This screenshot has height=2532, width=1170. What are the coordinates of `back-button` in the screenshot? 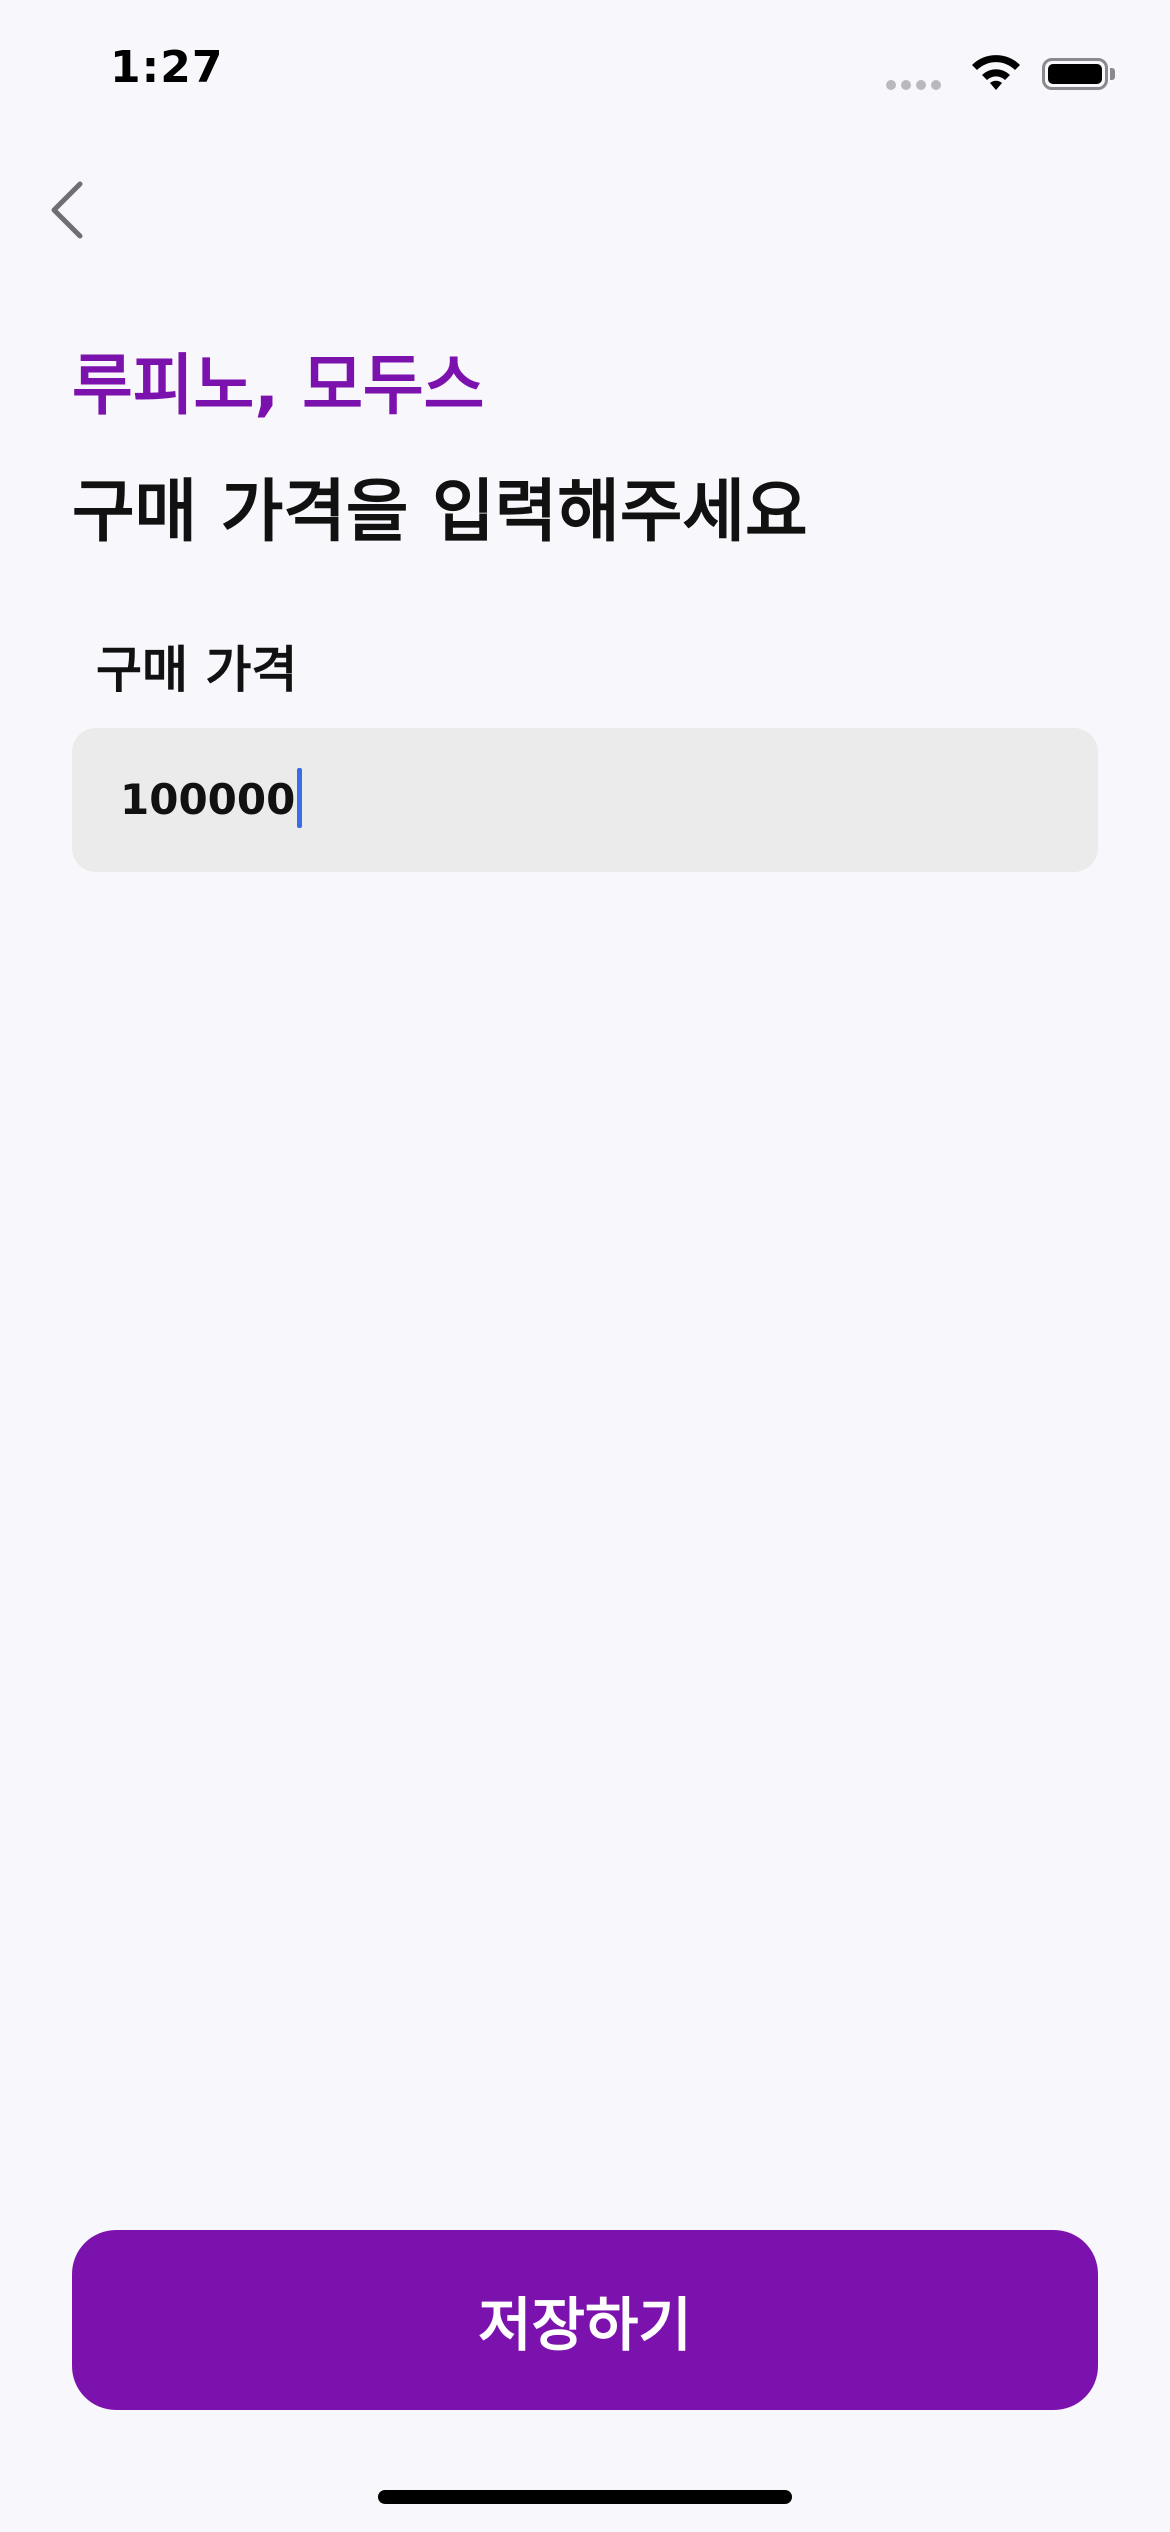 It's located at (68, 210).